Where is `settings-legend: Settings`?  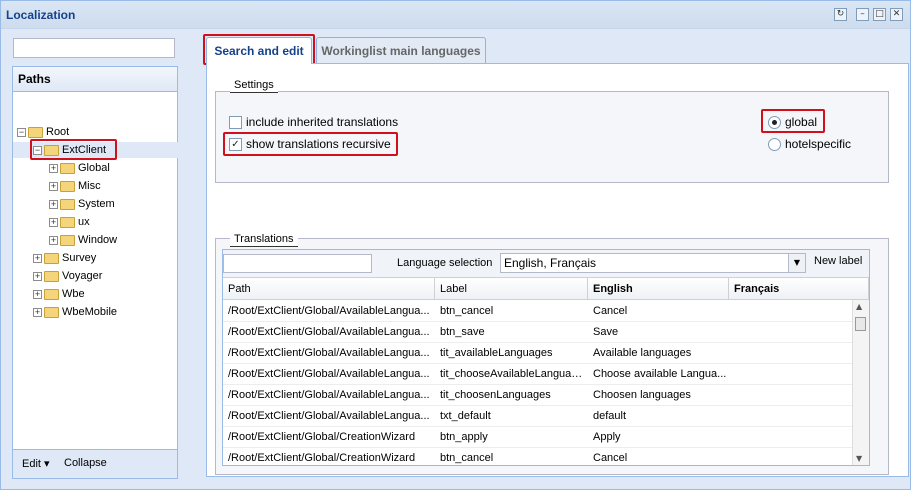 settings-legend: Settings is located at coordinates (254, 85).